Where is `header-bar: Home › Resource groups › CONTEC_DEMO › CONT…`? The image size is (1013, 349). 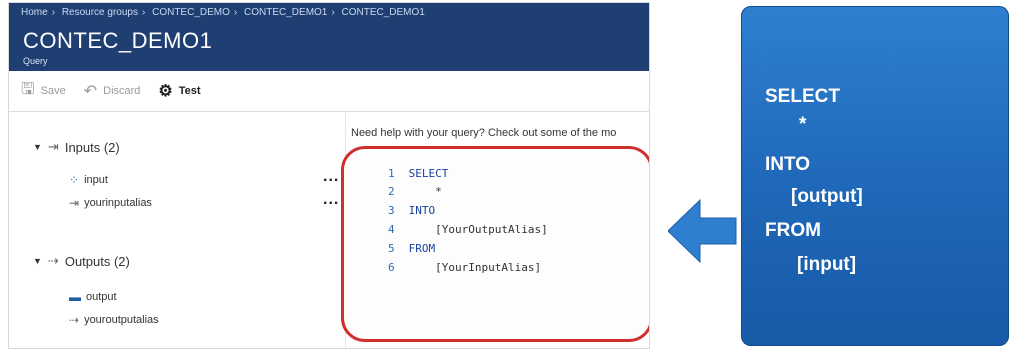
header-bar: Home › Resource groups › CONTEC_DEMO › CONT… is located at coordinates (329, 37).